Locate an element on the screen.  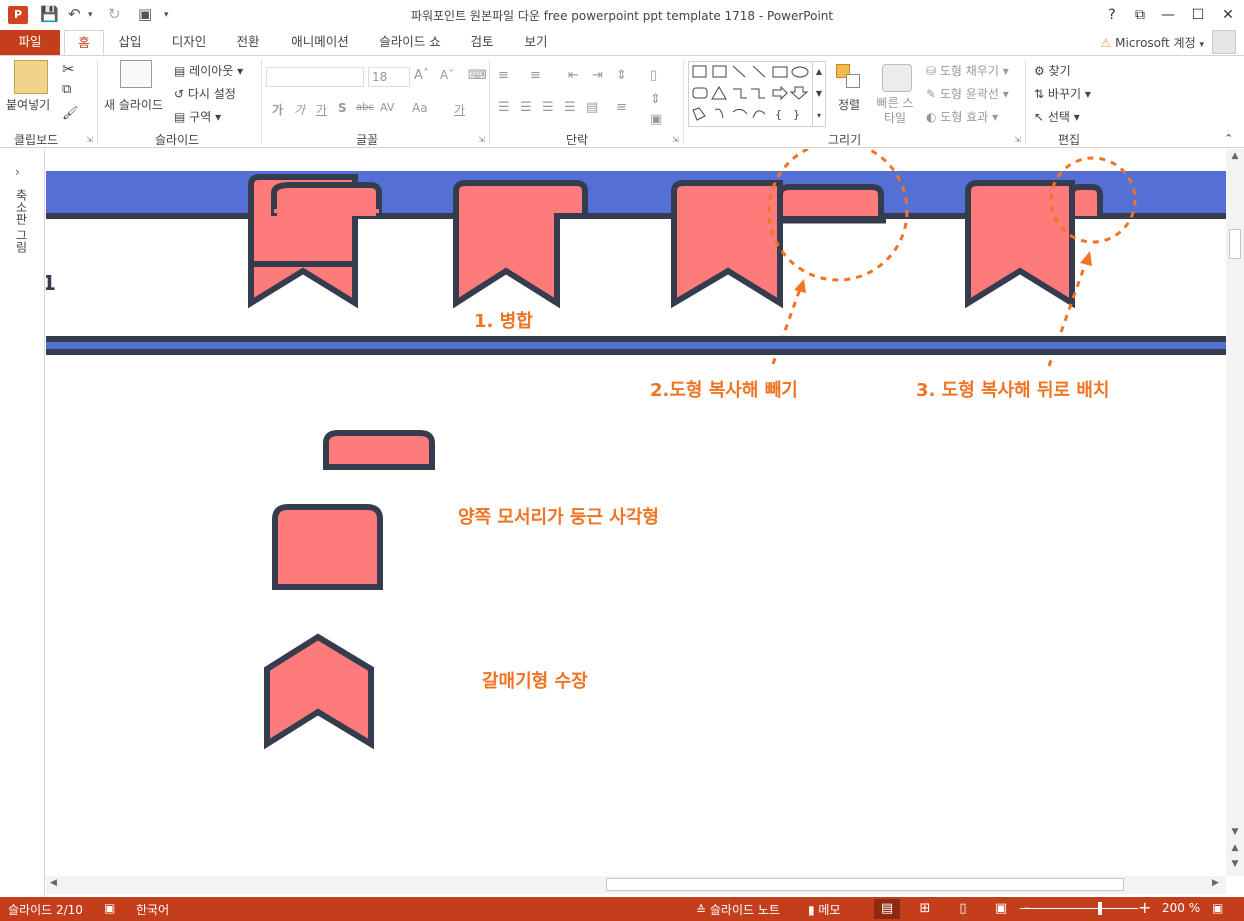
account-menu: ⚠ Microsoft 계정 ▾ is located at coordinates (1152, 42).